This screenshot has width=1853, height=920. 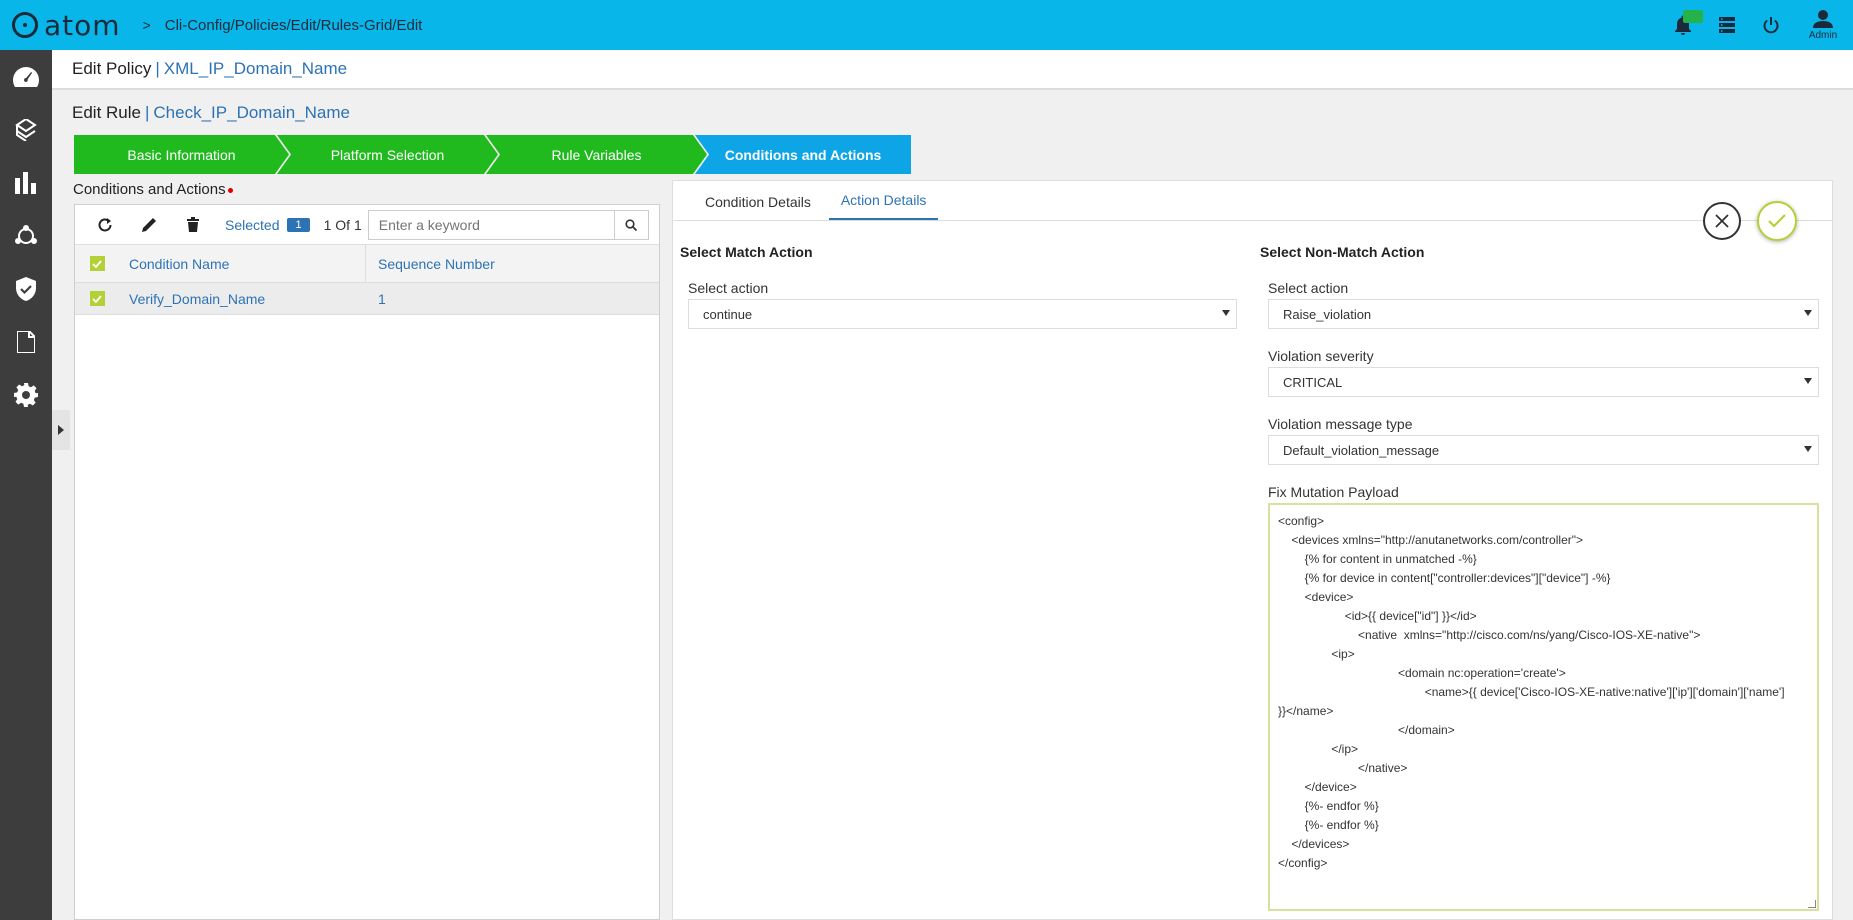 I want to click on required-indicator, so click(x=230, y=190).